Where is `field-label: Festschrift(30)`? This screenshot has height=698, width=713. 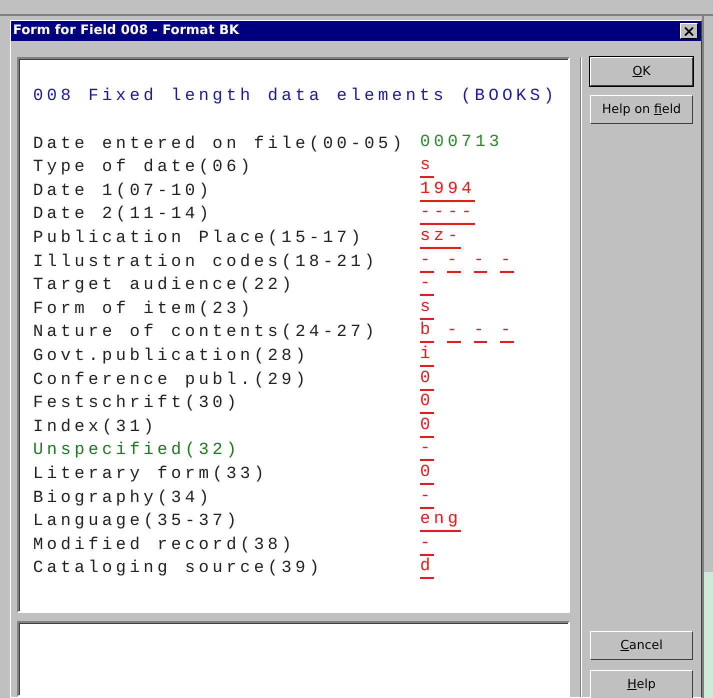 field-label: Festschrift(30) is located at coordinates (136, 404).